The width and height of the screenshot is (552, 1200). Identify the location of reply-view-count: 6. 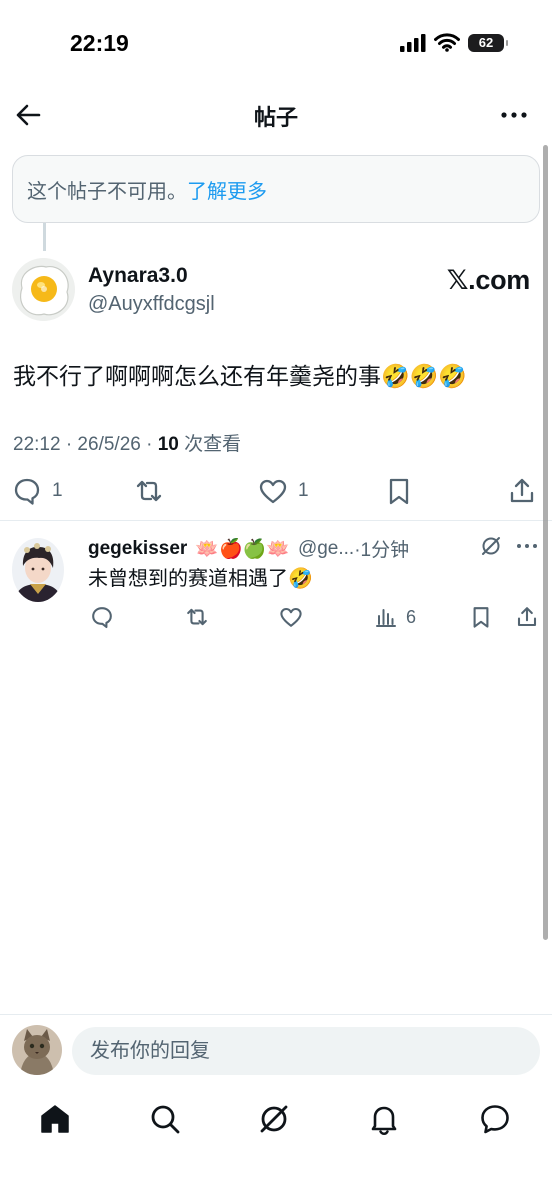
(411, 616).